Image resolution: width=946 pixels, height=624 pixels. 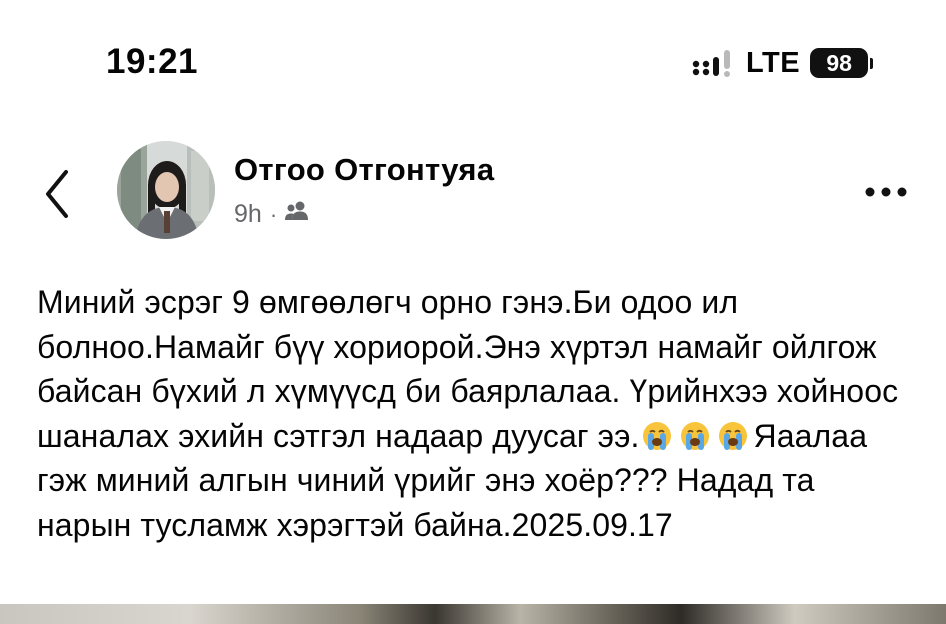 I want to click on friends-icon, so click(x=297, y=214).